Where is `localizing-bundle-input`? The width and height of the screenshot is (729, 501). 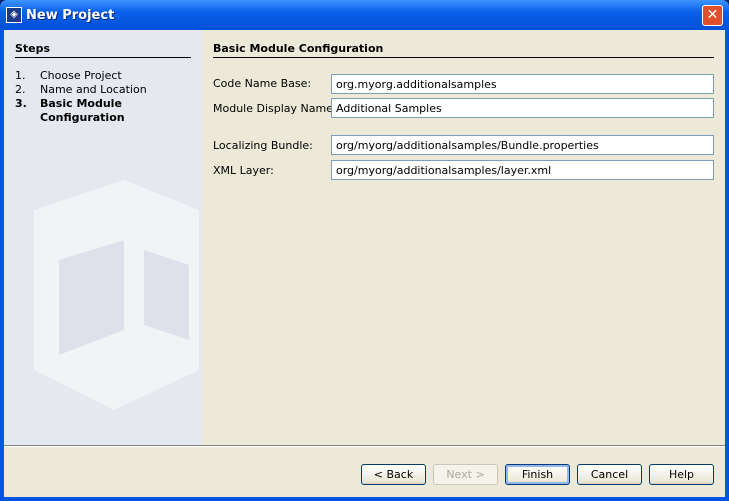
localizing-bundle-input is located at coordinates (522, 145).